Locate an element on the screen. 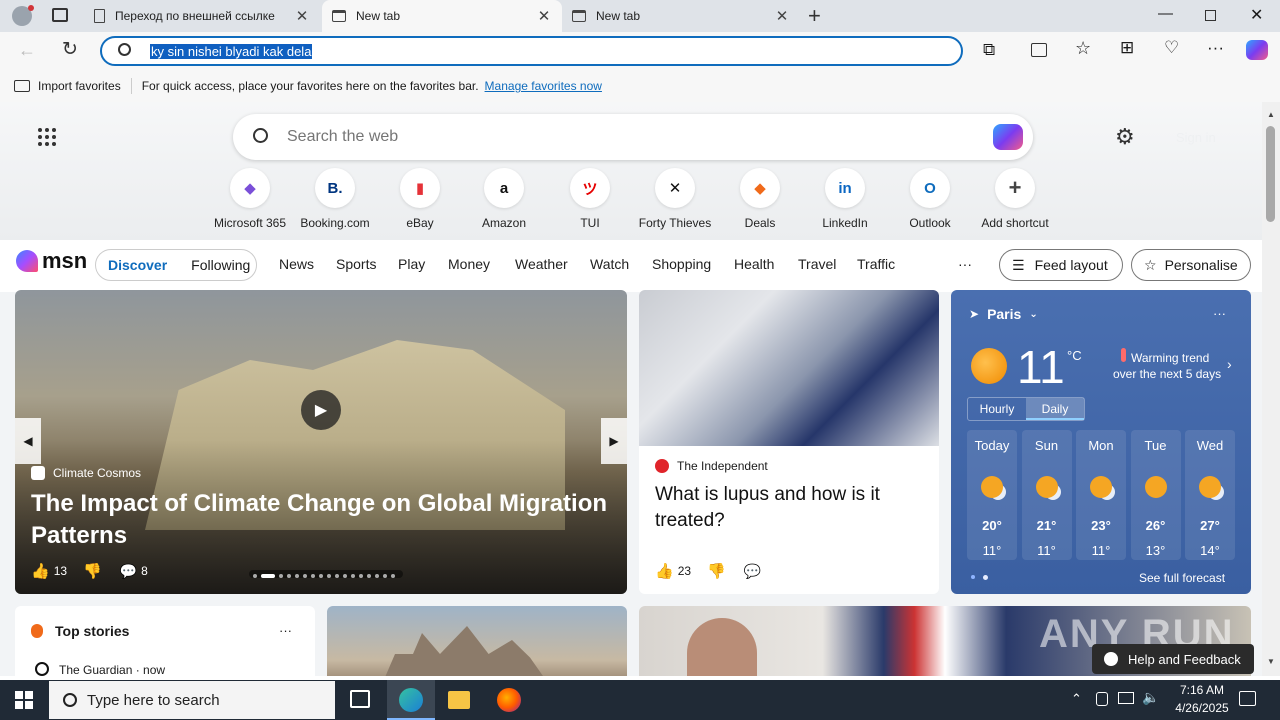  sign-in-button: Sign in is located at coordinates (1196, 137).